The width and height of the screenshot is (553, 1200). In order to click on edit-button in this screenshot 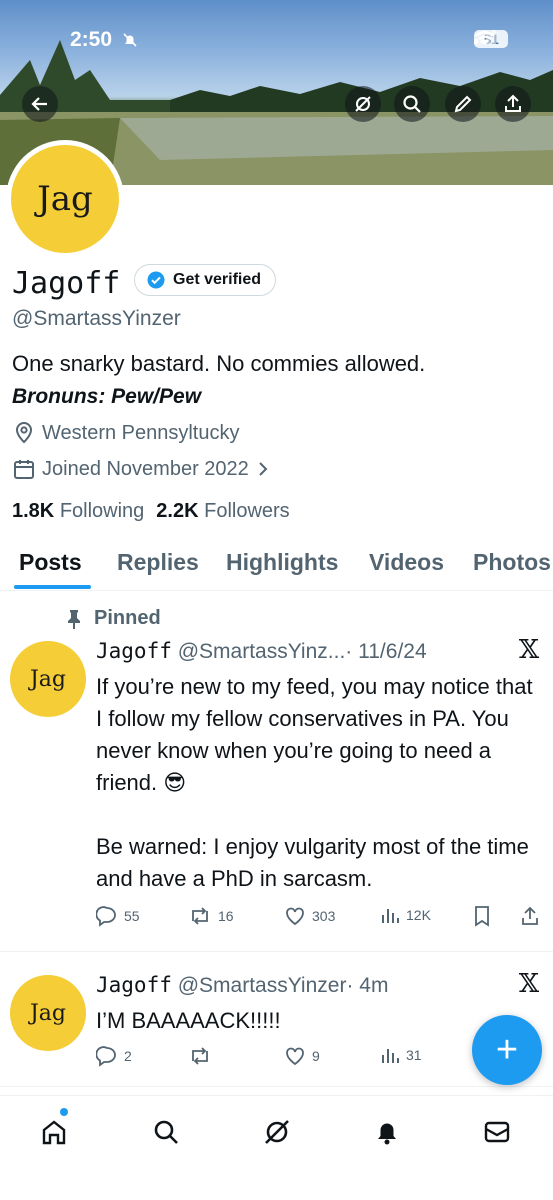, I will do `click(463, 104)`.